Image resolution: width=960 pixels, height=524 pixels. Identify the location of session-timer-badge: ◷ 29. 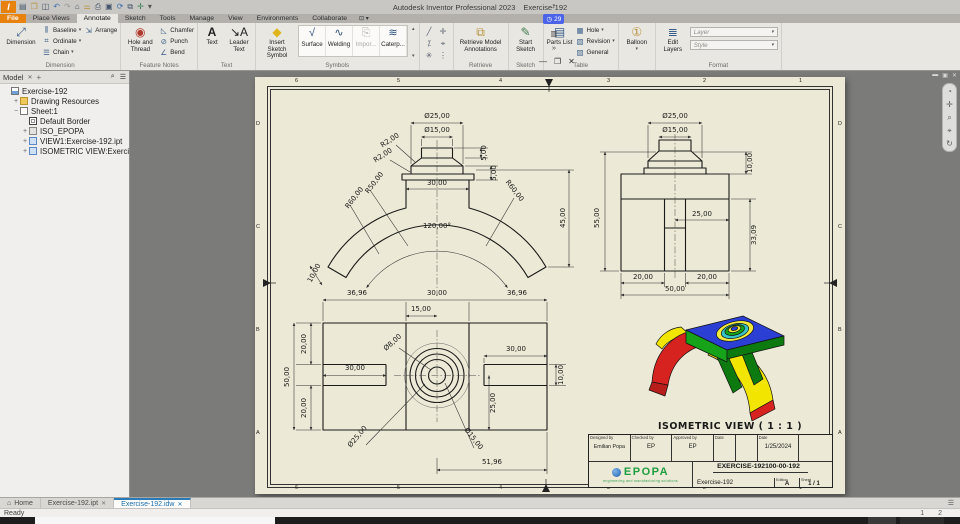
(554, 19).